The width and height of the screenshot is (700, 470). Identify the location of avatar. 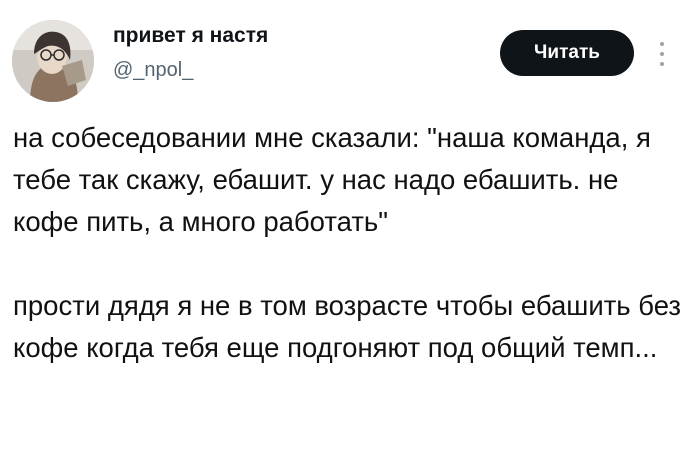
(53, 61).